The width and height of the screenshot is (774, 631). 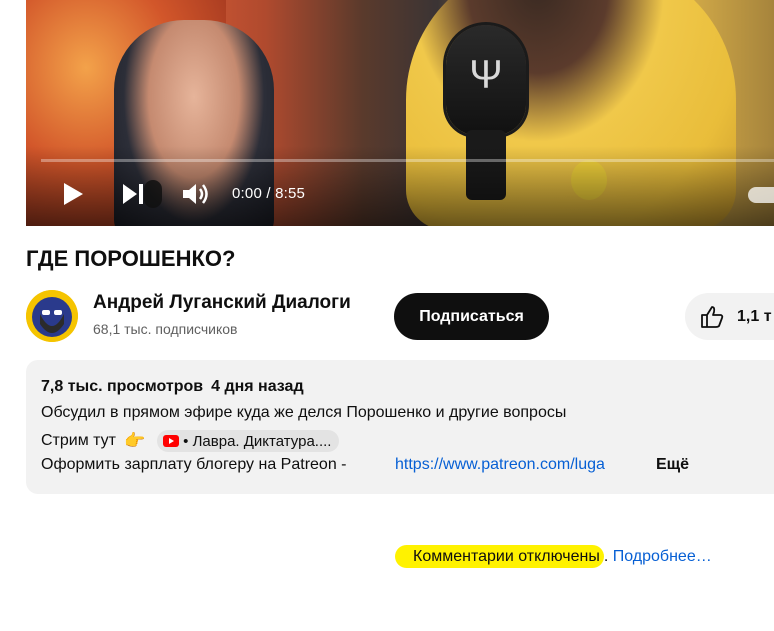 What do you see at coordinates (257, 386) in the screenshot?
I see `upload-date: 4 дня назад` at bounding box center [257, 386].